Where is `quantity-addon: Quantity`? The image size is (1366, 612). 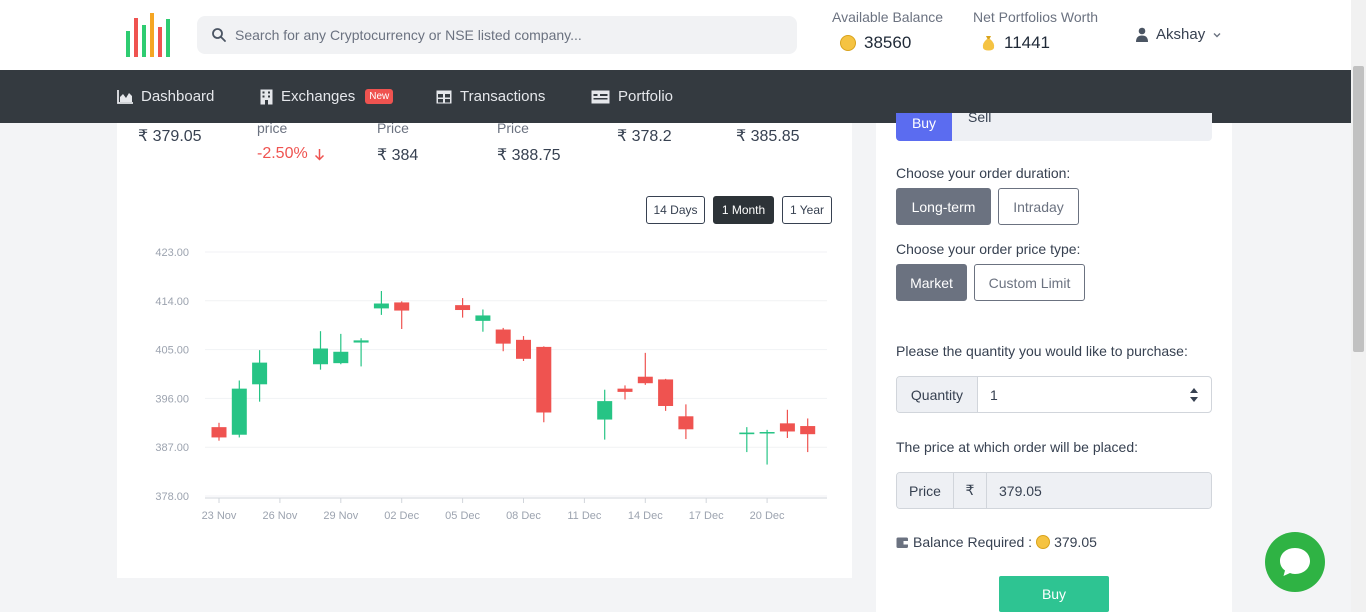 quantity-addon: Quantity is located at coordinates (937, 394).